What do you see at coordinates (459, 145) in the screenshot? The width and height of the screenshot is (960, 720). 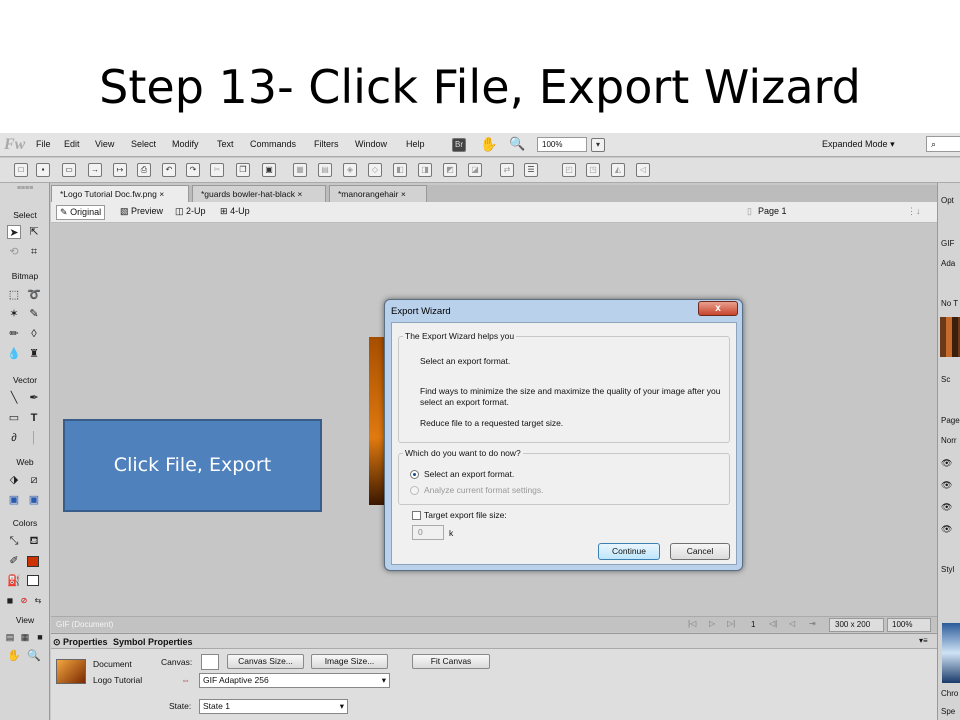 I see `bridge-icon: Br` at bounding box center [459, 145].